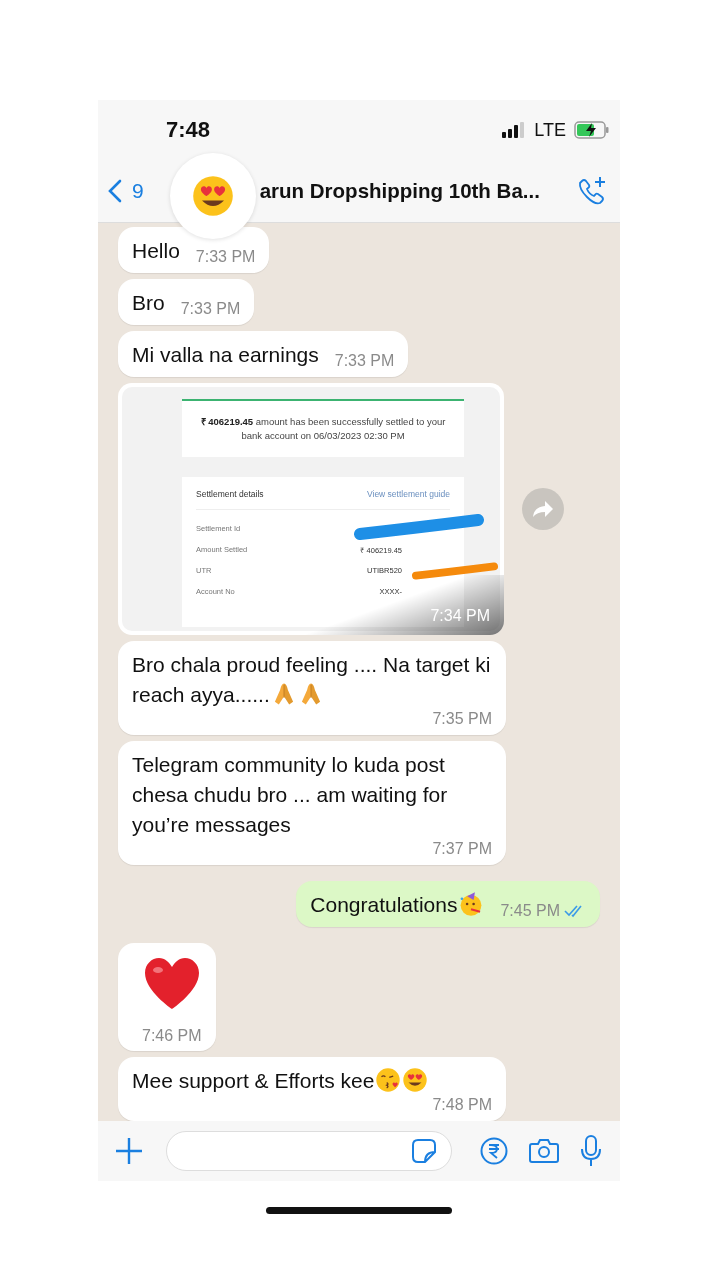 The image size is (720, 1280). I want to click on guide-link: View settlement guide, so click(408, 494).